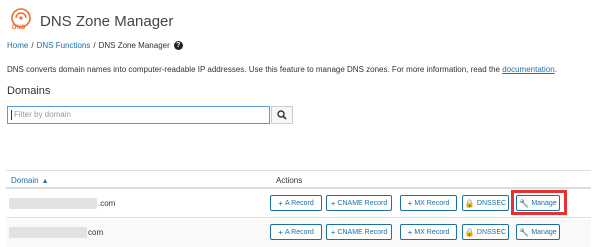 This screenshot has width=593, height=247. Describe the element at coordinates (178, 45) in the screenshot. I see `help-icon: ?` at that location.